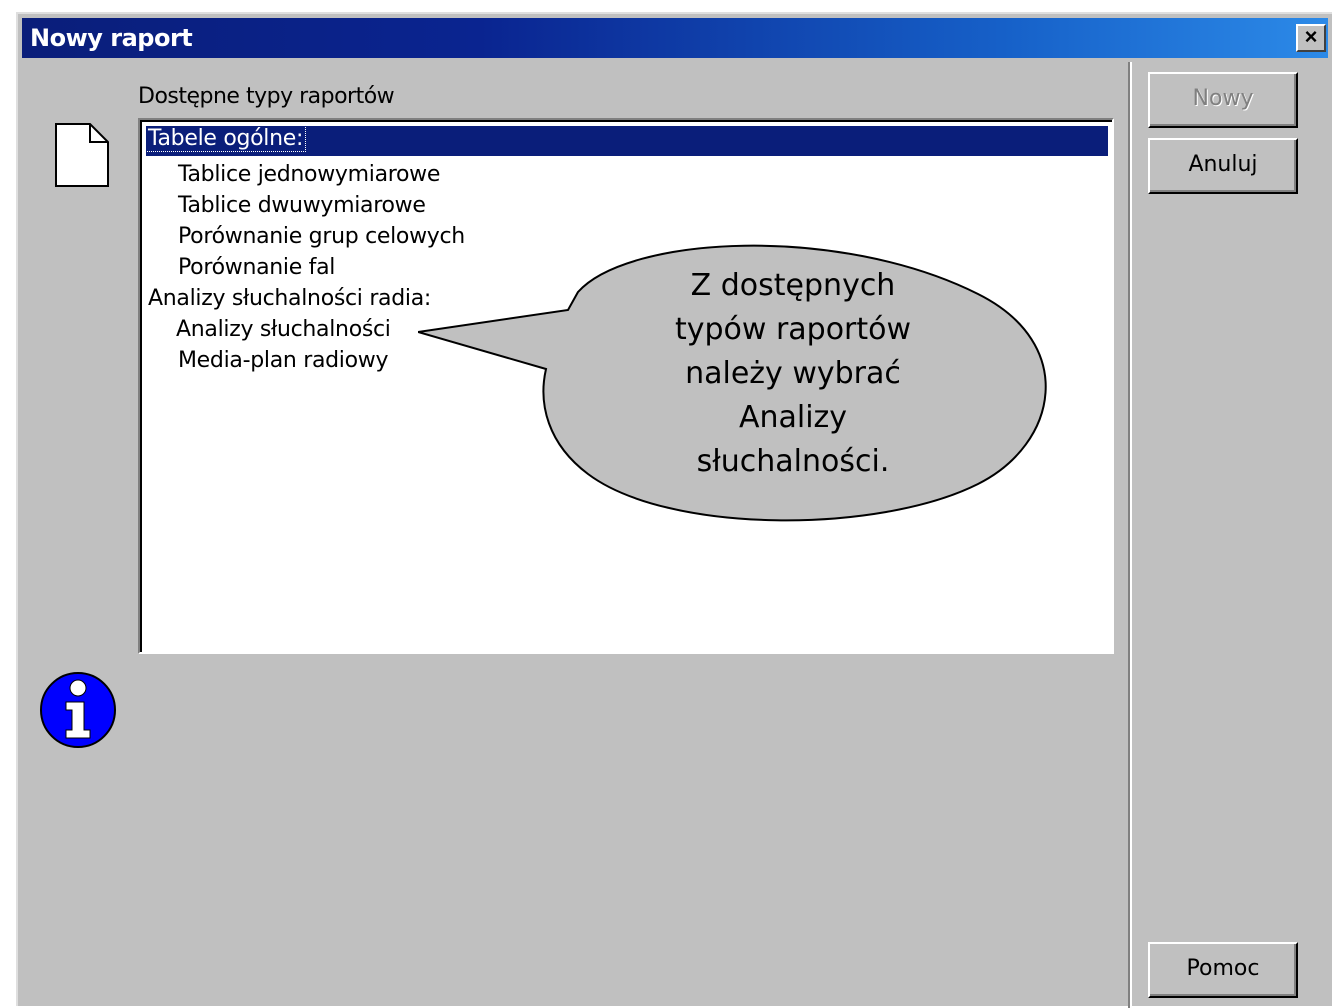 The height and width of the screenshot is (1008, 1332). I want to click on list-item: Tablice jednowymiarowe, so click(309, 174).